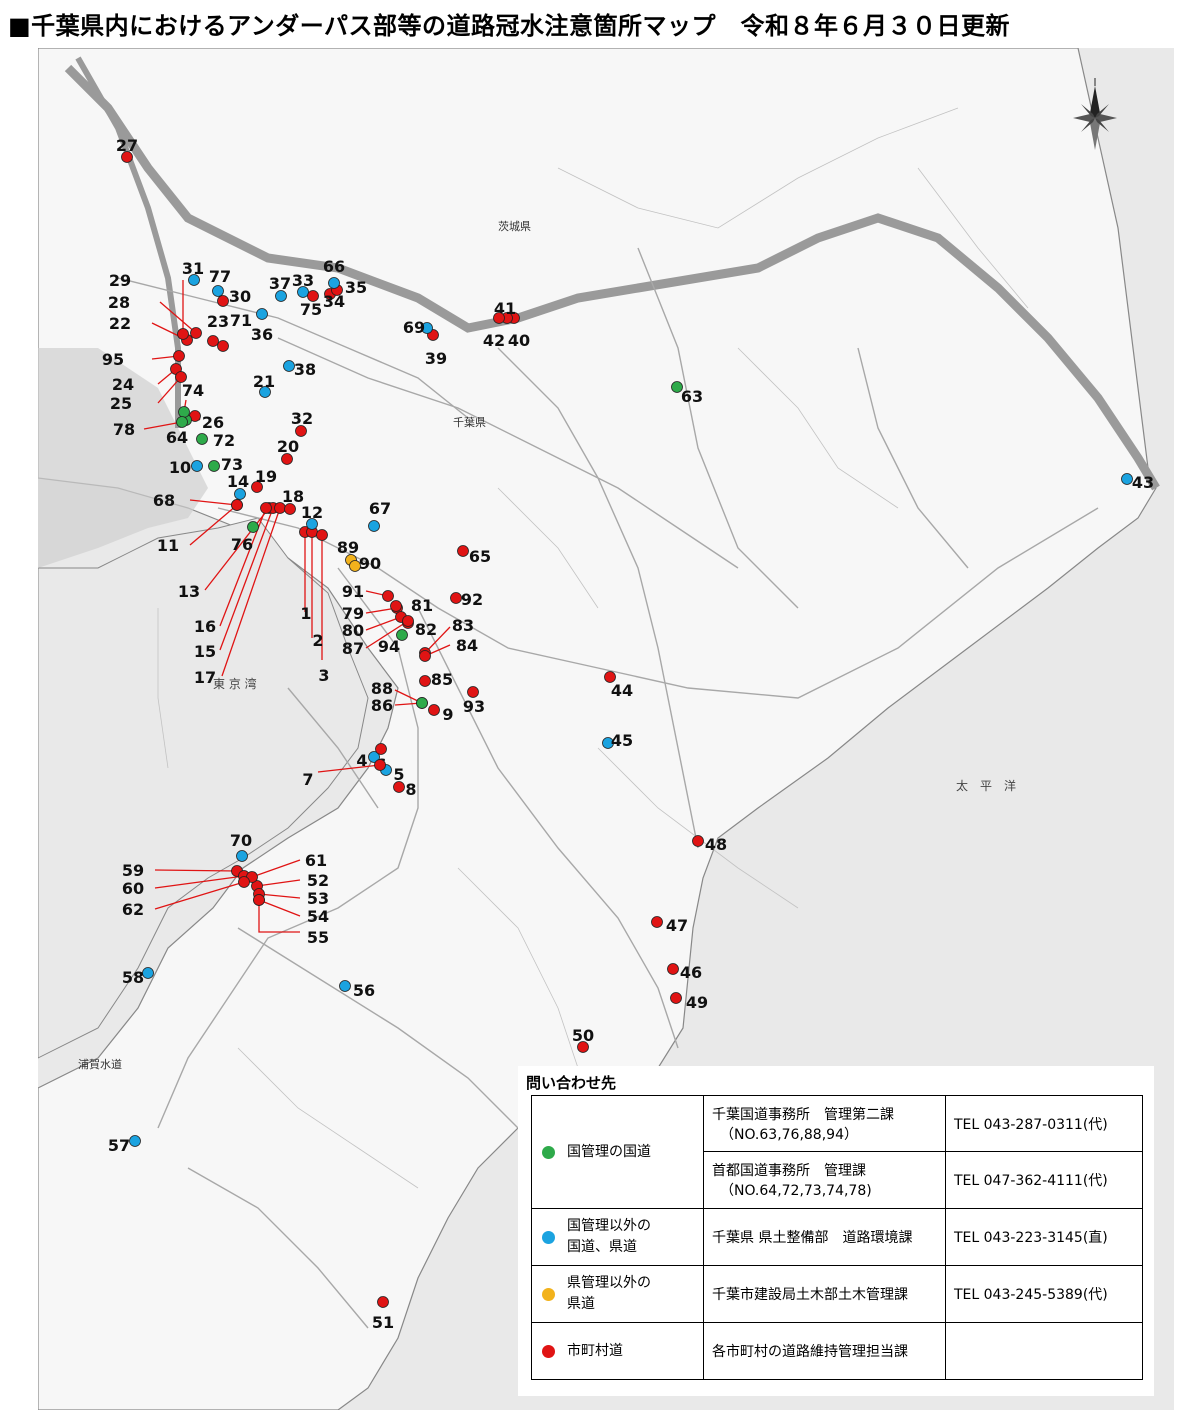  I want to click on legend-category-label: 国管理の国道, so click(609, 1151).